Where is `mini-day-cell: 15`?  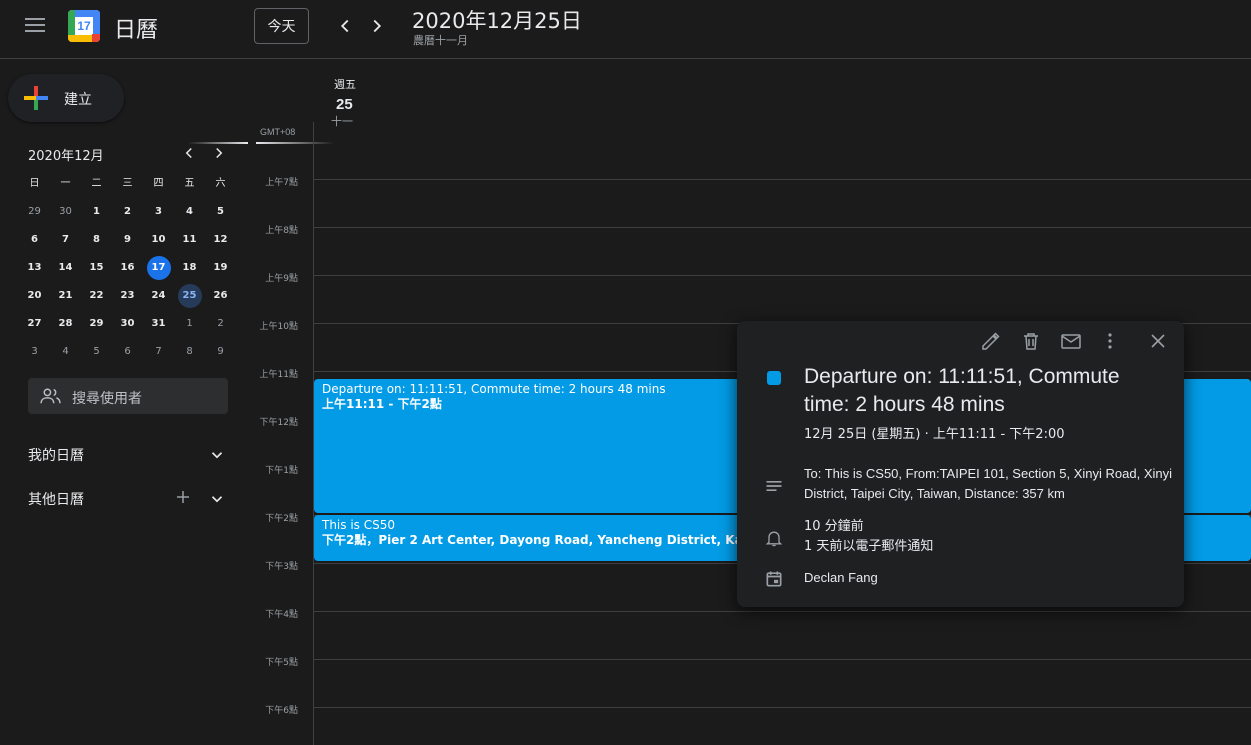 mini-day-cell: 15 is located at coordinates (96, 268).